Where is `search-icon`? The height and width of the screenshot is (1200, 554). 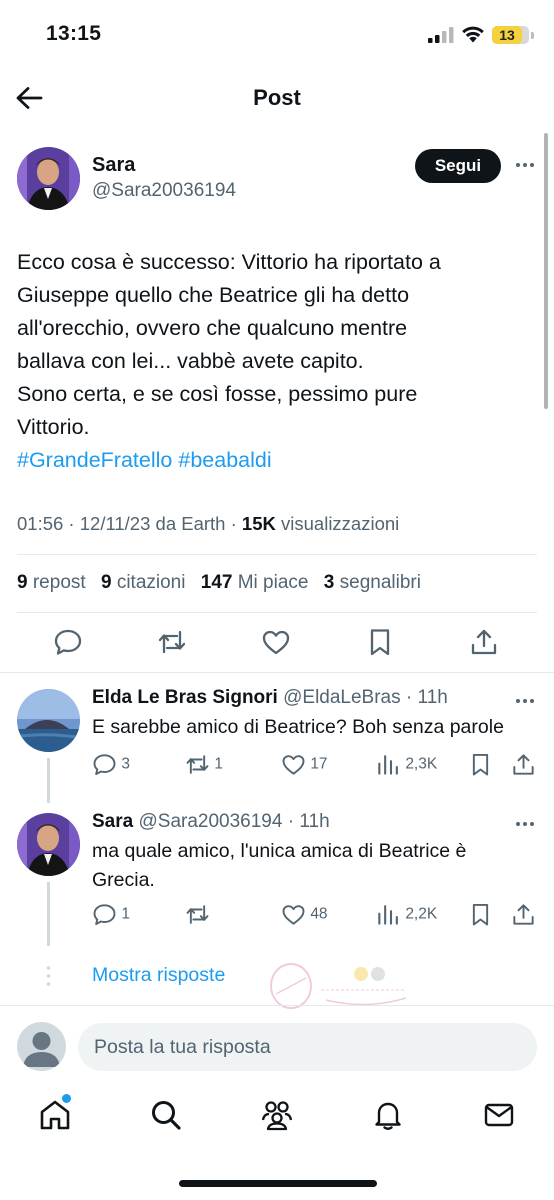
search-icon is located at coordinates (166, 1115).